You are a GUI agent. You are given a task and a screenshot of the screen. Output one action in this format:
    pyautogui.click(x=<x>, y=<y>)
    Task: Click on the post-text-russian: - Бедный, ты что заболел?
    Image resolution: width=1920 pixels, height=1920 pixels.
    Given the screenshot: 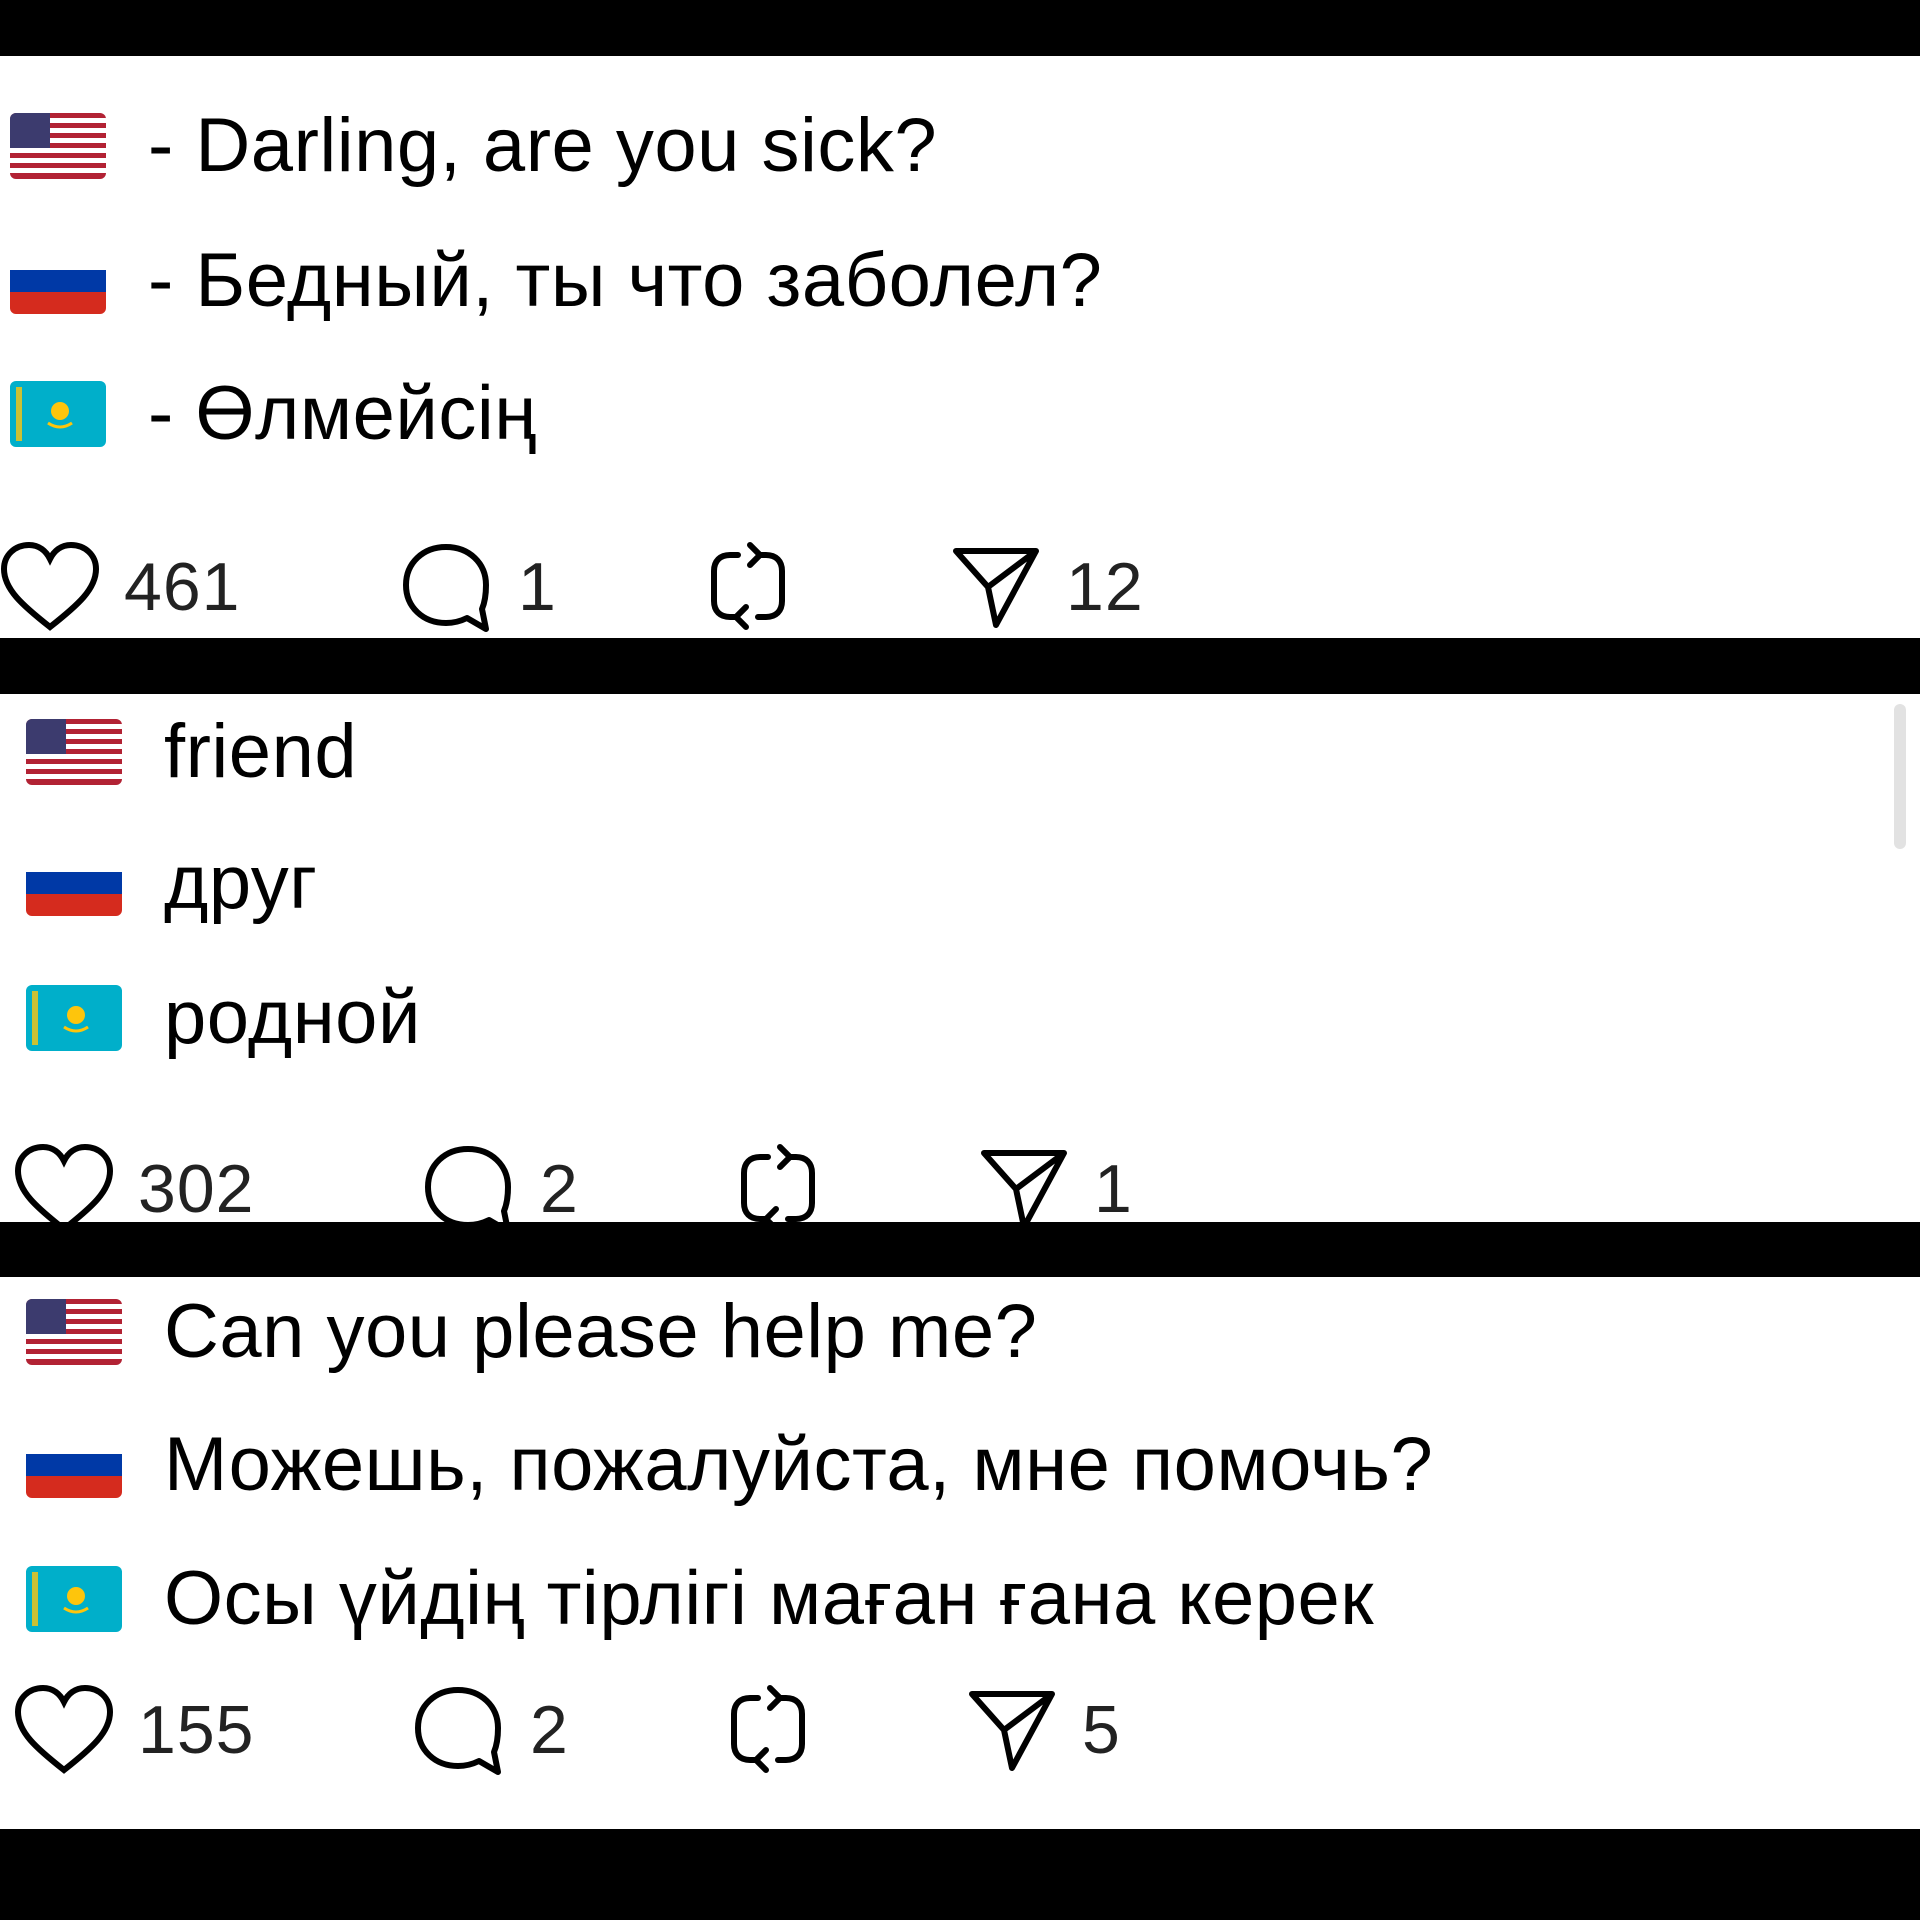 What is the action you would take?
    pyautogui.click(x=625, y=280)
    